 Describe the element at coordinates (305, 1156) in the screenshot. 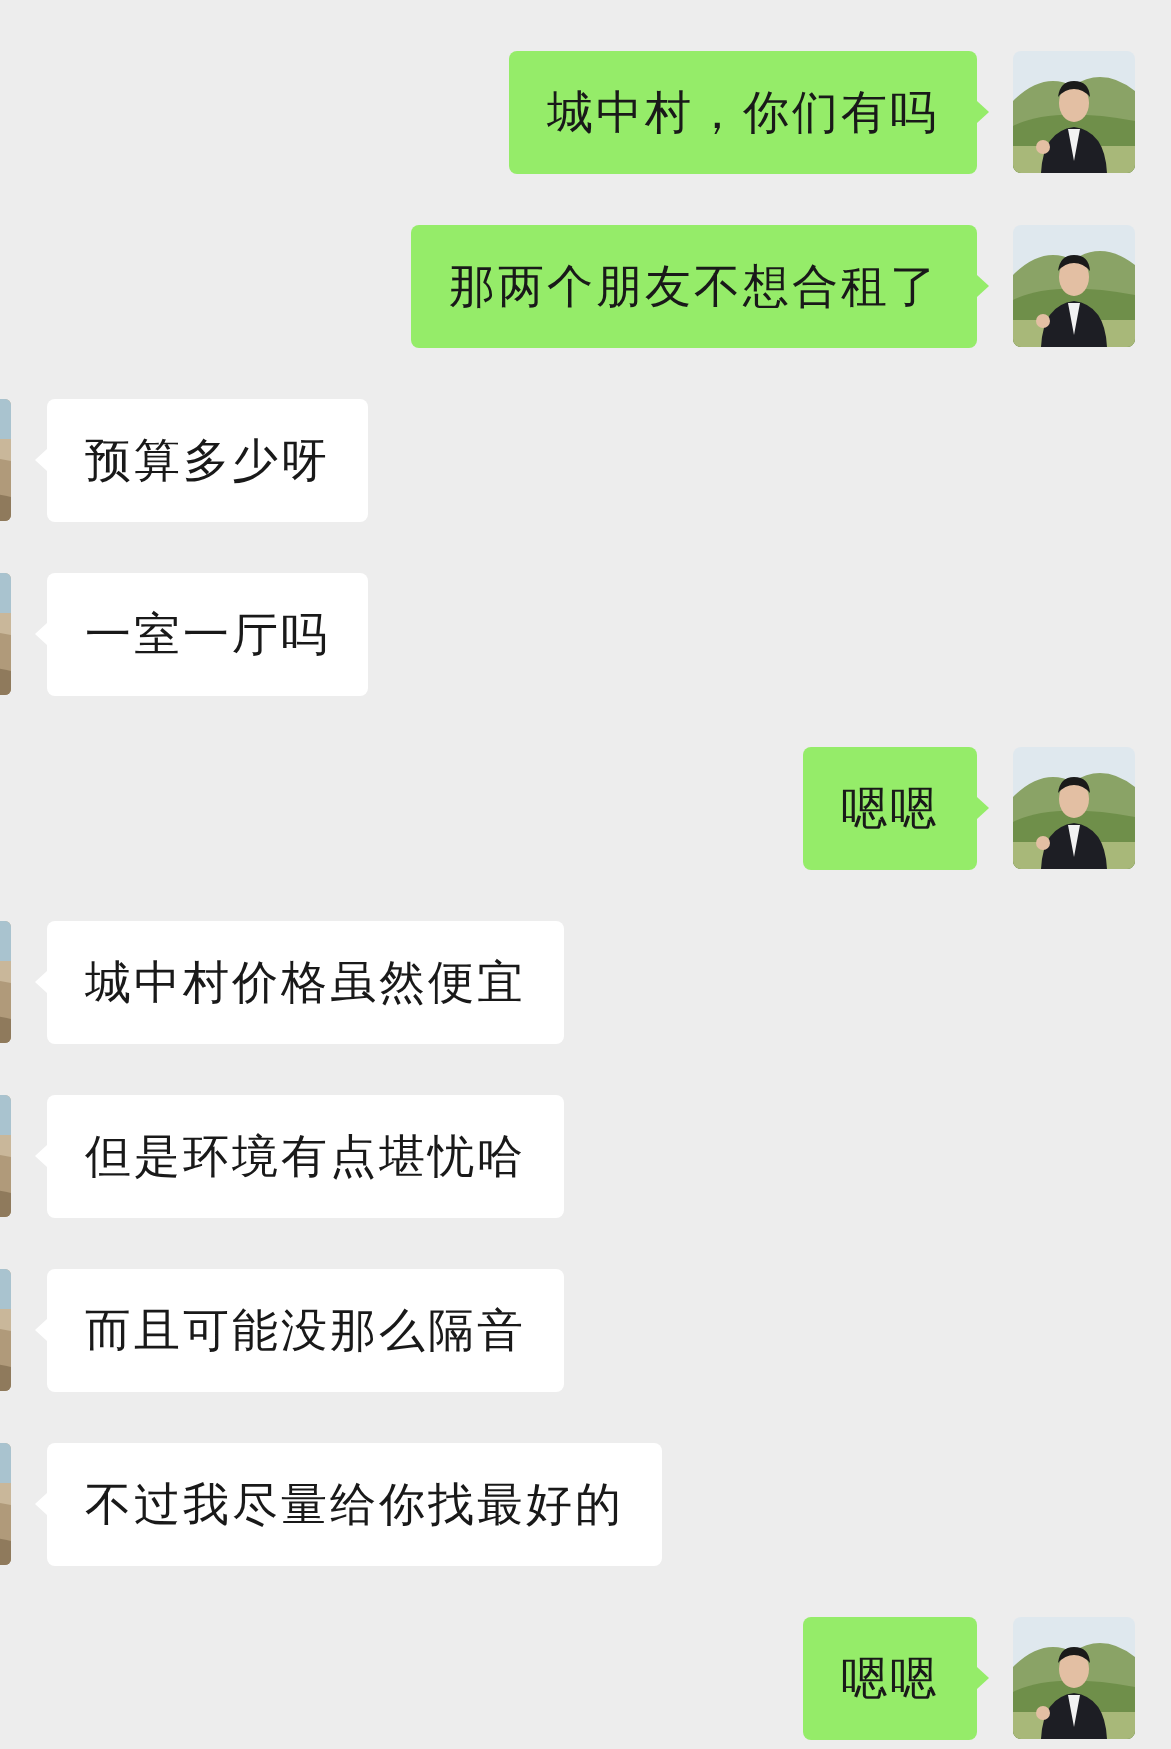

I see `message-bubble: 但是环境有点堪忧哈` at that location.